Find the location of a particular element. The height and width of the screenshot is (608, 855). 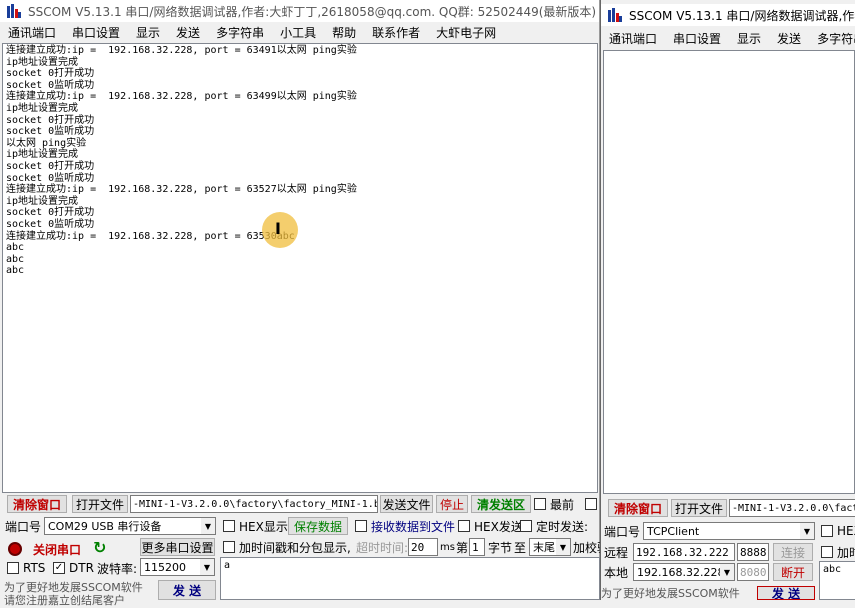

menu-item-tools: 小工具 is located at coordinates (298, 32).